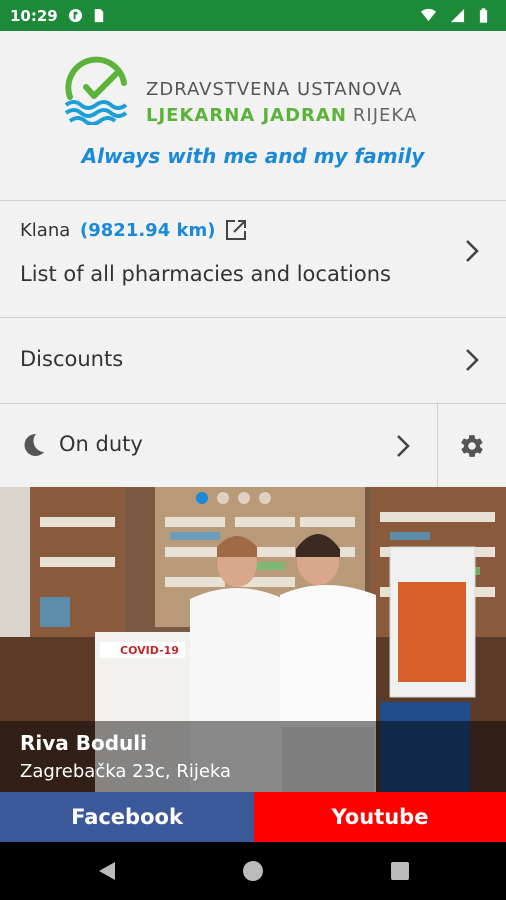 The image size is (506, 900). I want to click on social-buttons: Facebook Youtube, so click(253, 817).